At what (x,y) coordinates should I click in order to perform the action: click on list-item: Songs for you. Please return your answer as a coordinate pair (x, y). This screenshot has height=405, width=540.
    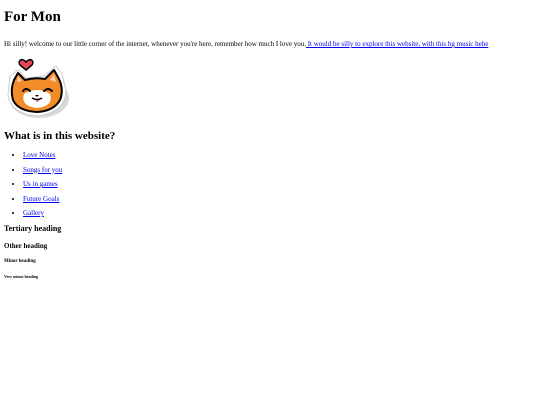
    Looking at the image, I should click on (279, 170).